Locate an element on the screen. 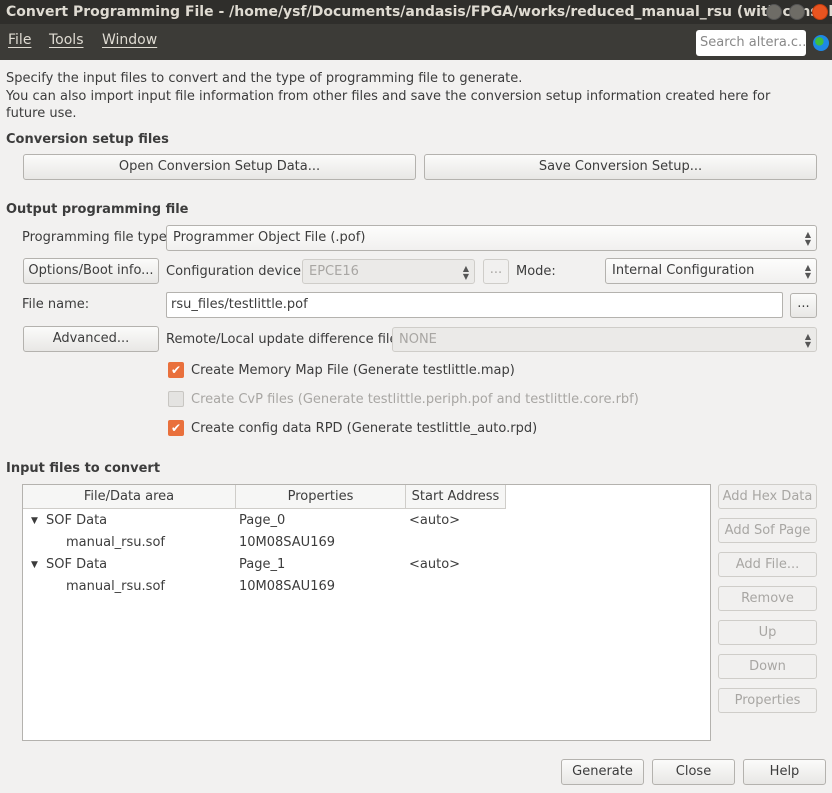 This screenshot has height=793, width=832. mode-select: Internal Configuration ▲ ▼ is located at coordinates (711, 271).